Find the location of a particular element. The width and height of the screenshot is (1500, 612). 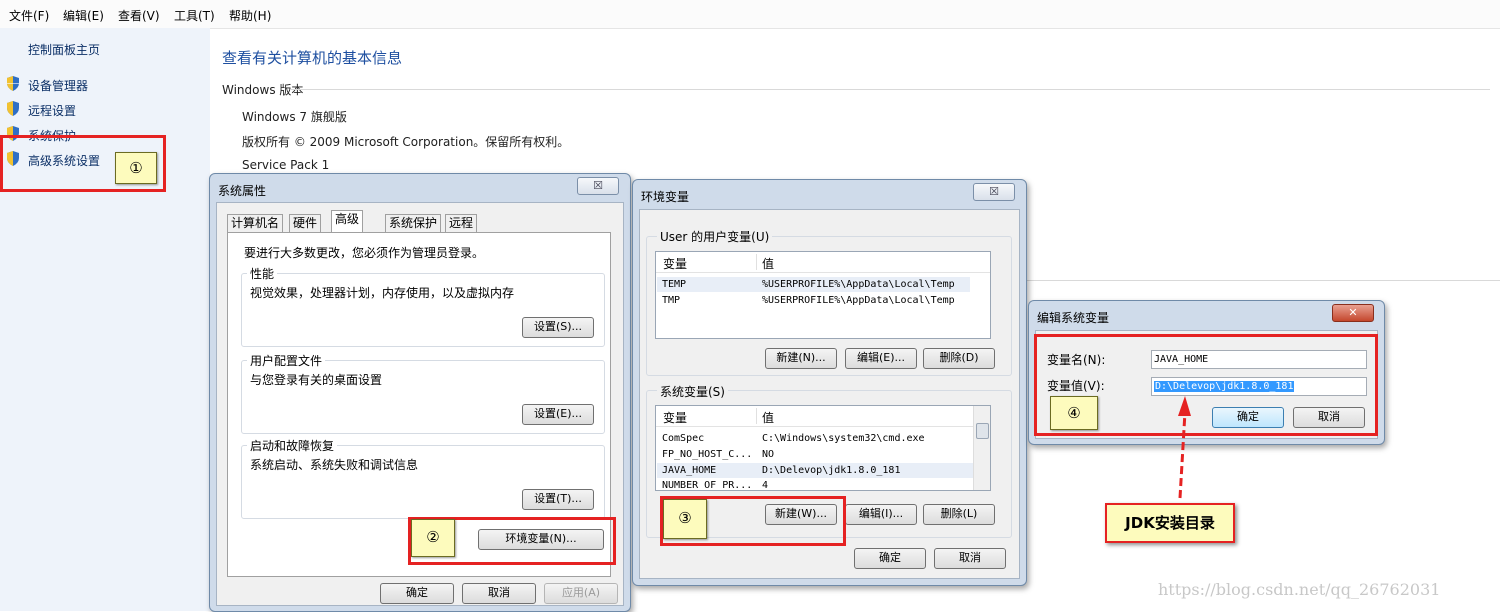

page-title: 查看有关计算机的基本信息 is located at coordinates (312, 58).